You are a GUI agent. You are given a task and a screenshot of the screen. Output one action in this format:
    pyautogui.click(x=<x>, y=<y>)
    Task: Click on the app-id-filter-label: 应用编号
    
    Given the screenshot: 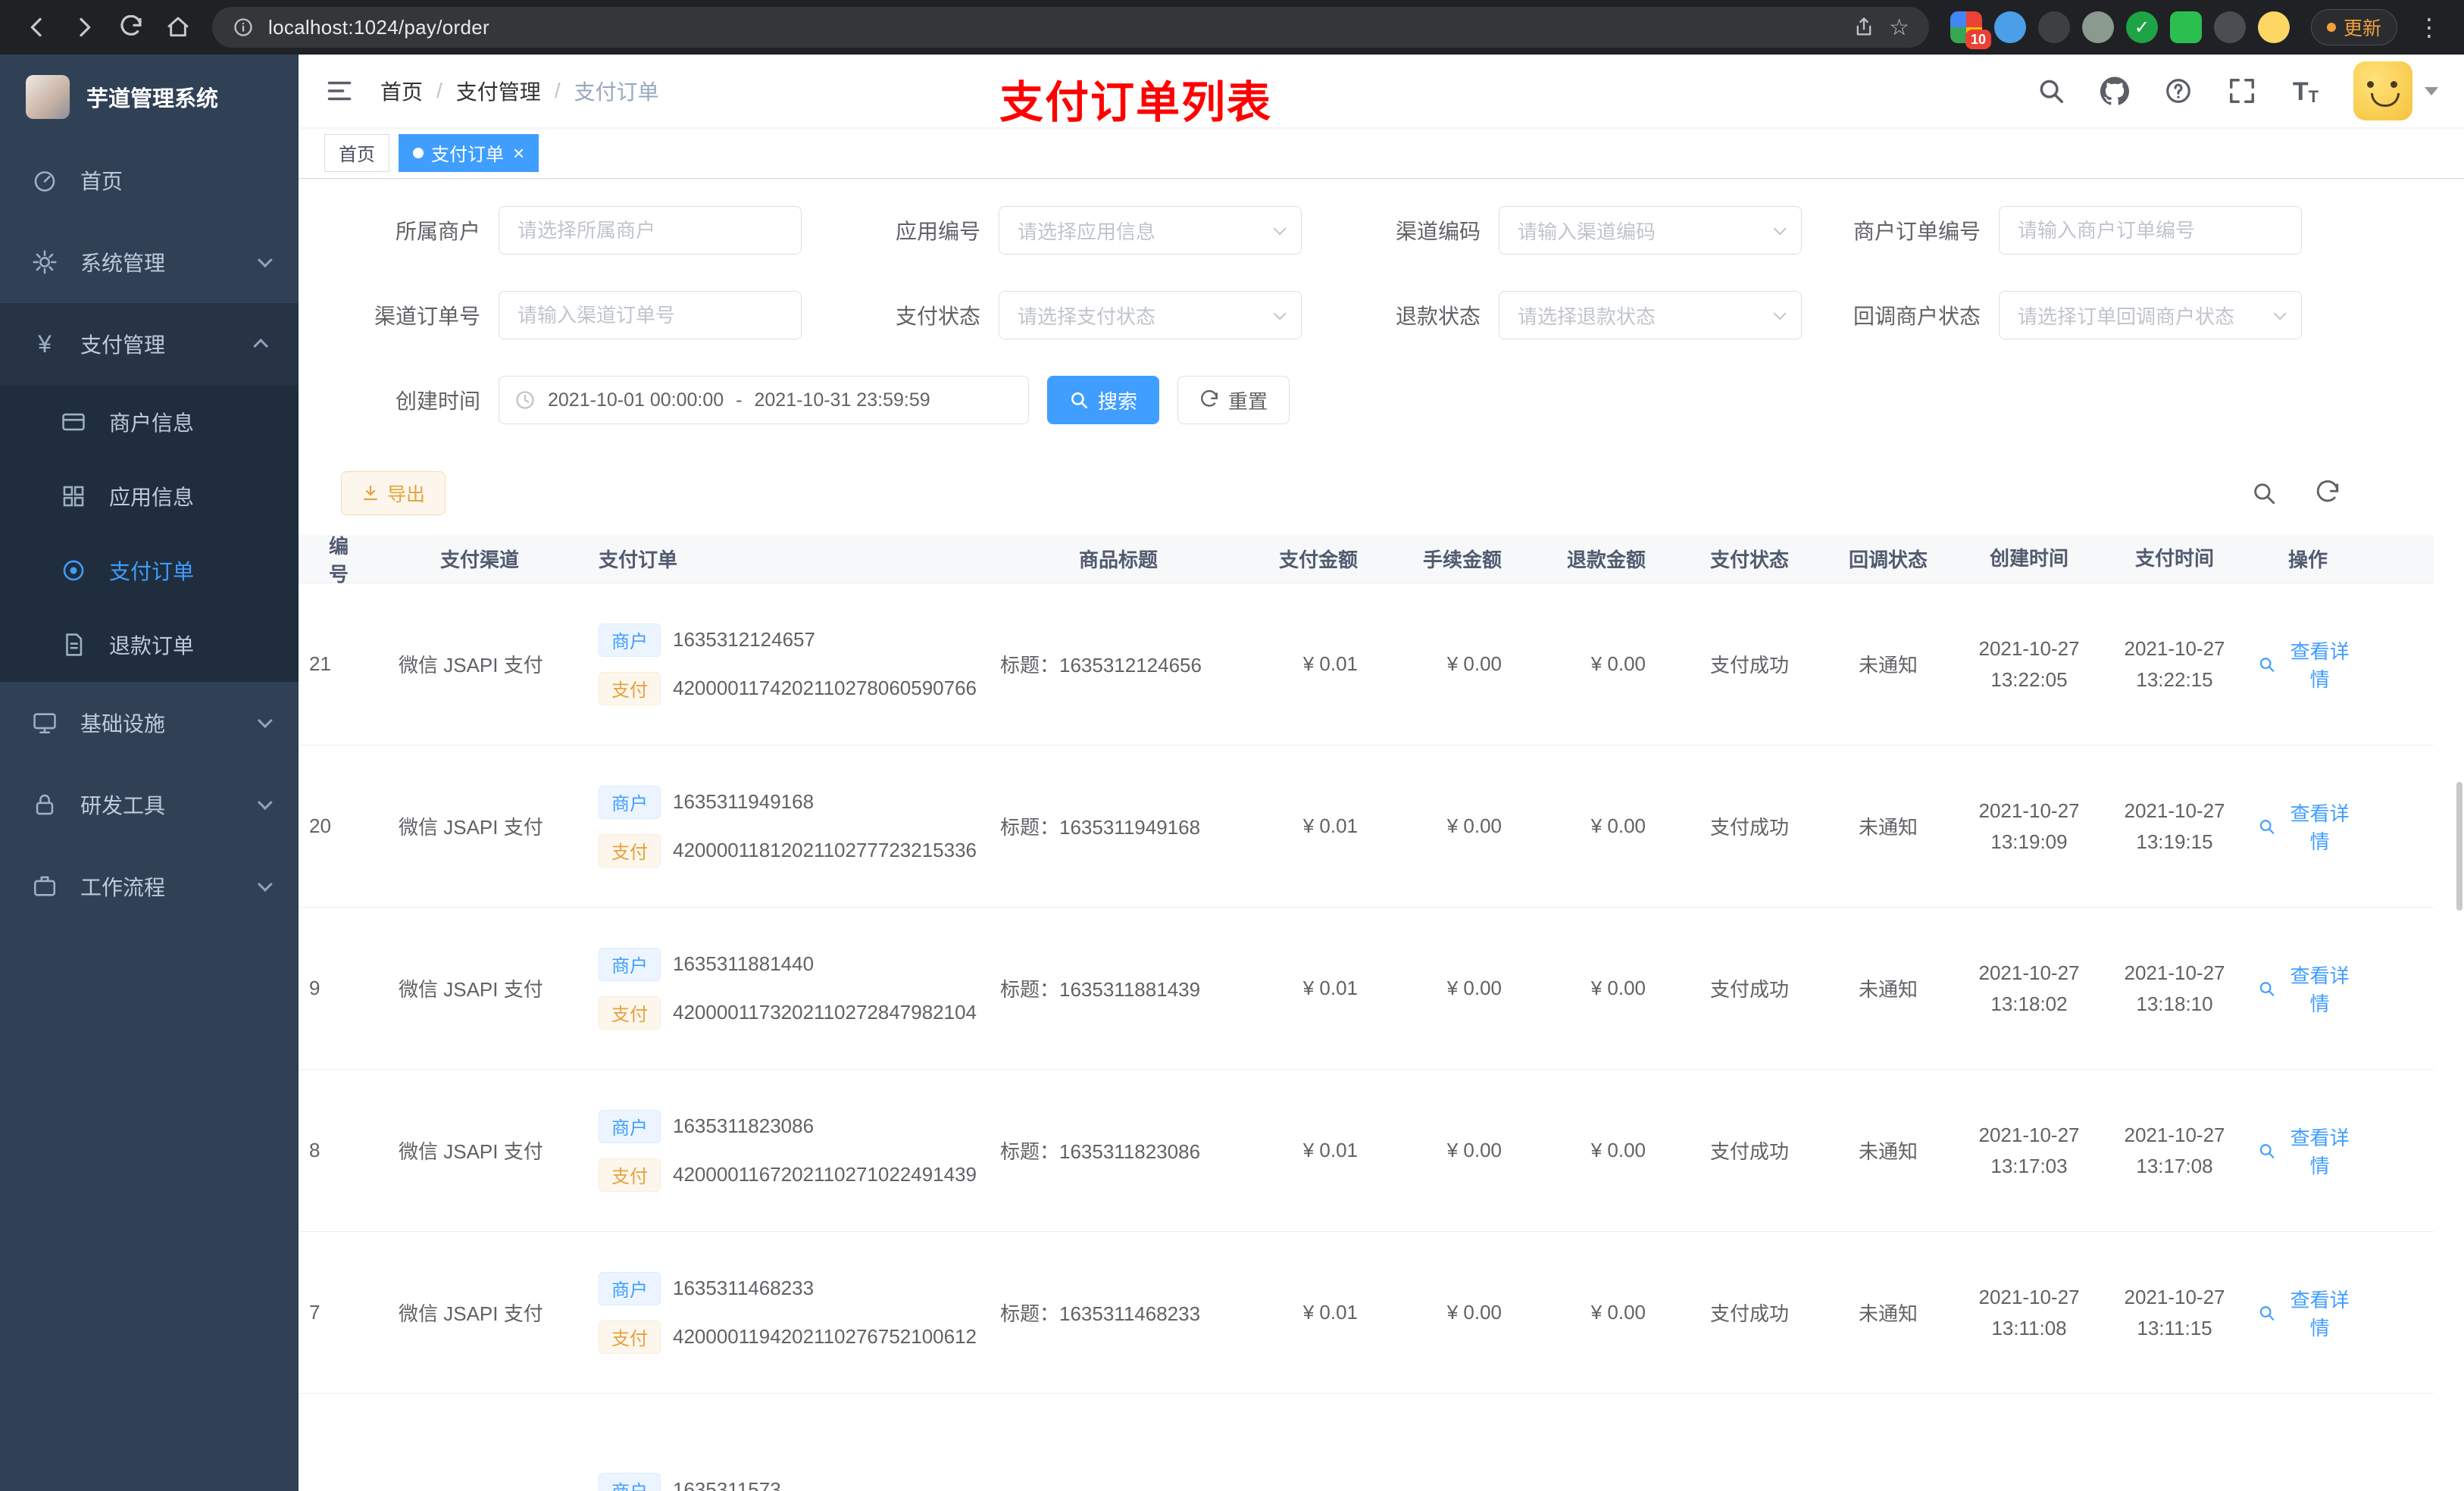 What is the action you would take?
    pyautogui.click(x=937, y=231)
    